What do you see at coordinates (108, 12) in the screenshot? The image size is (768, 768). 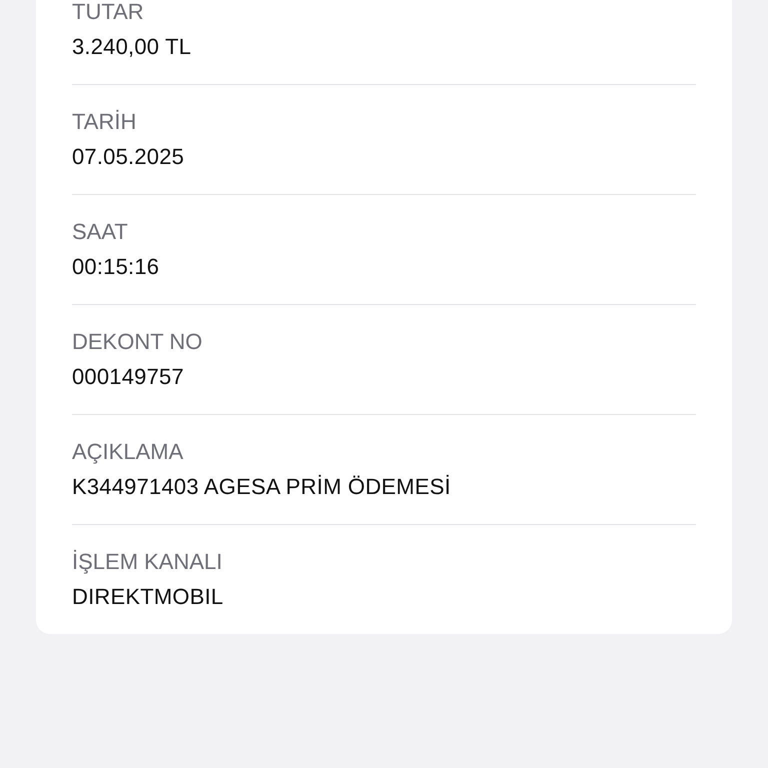 I see `field-label: TUTAR` at bounding box center [108, 12].